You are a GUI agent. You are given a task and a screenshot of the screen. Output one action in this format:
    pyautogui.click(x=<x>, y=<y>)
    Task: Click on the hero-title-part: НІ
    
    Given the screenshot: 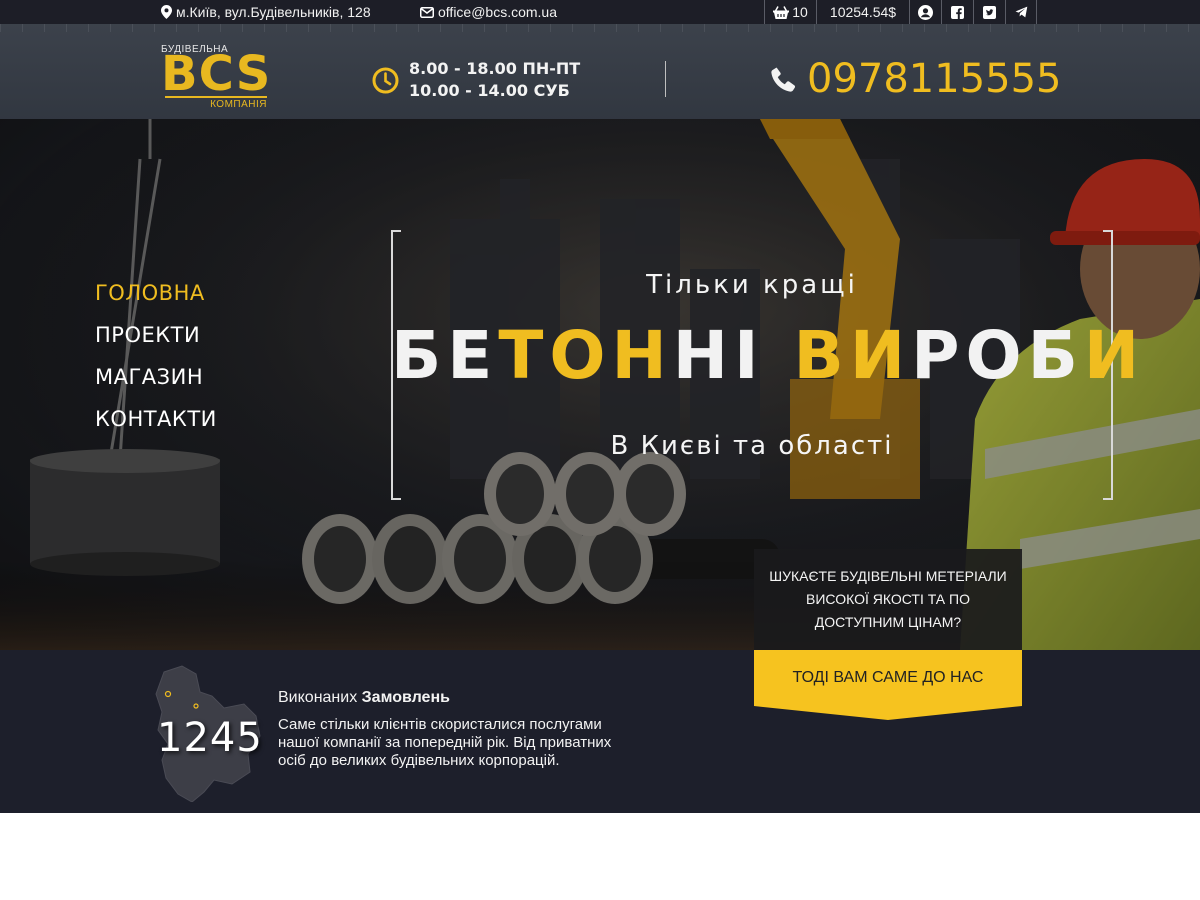 What is the action you would take?
    pyautogui.click(x=733, y=355)
    